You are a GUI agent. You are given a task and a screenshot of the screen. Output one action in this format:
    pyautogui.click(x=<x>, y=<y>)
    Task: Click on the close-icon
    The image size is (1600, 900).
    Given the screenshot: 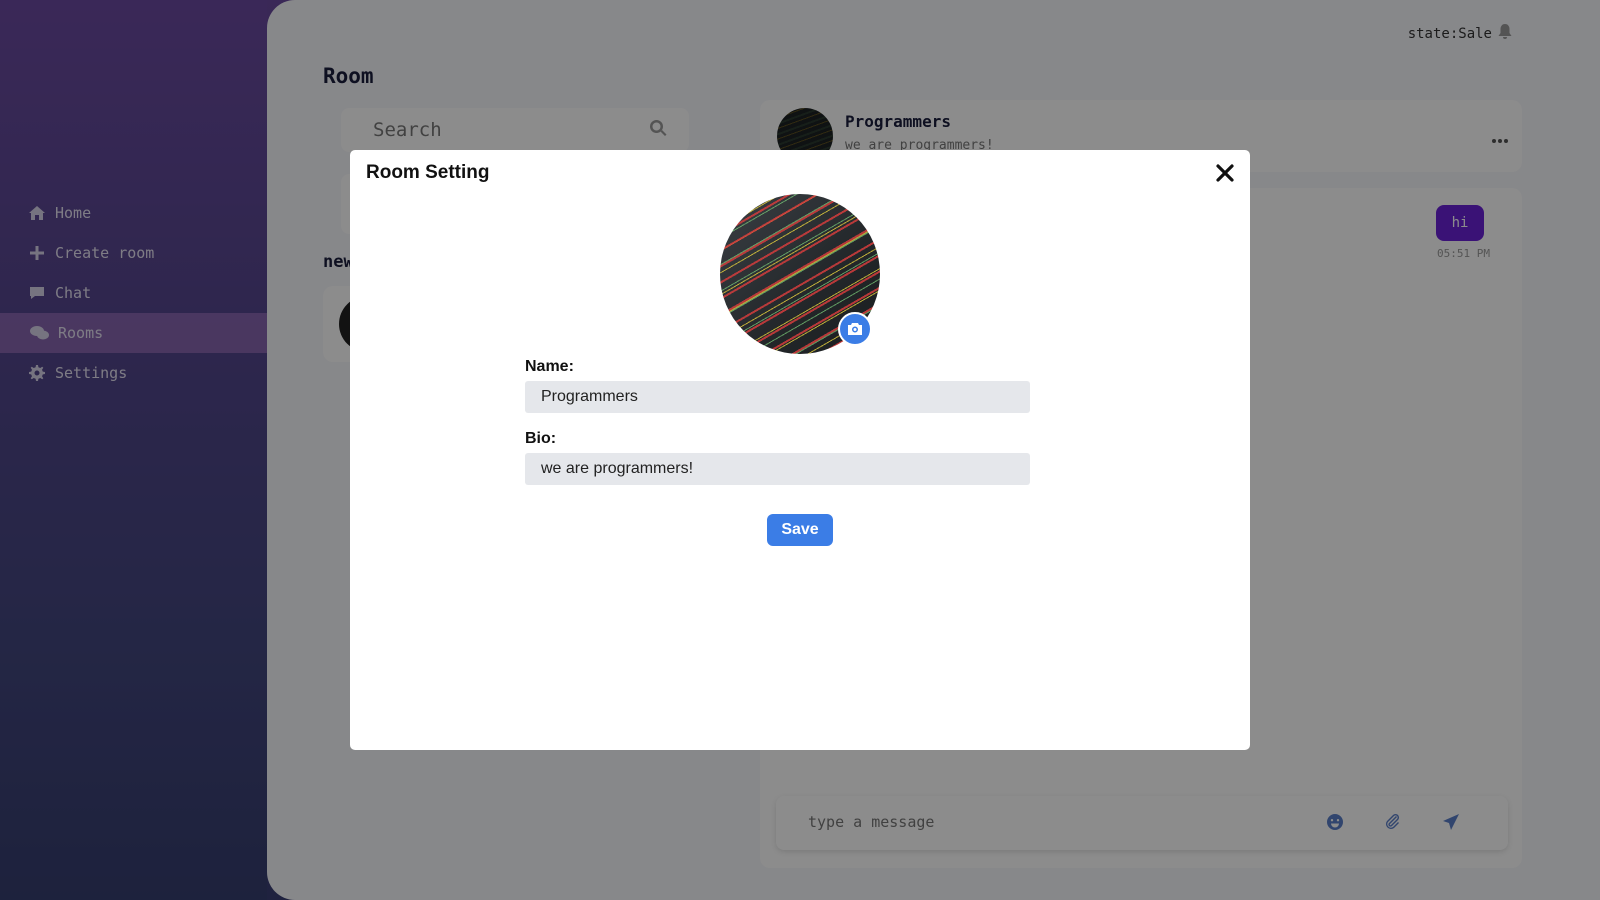 What is the action you would take?
    pyautogui.click(x=1225, y=173)
    